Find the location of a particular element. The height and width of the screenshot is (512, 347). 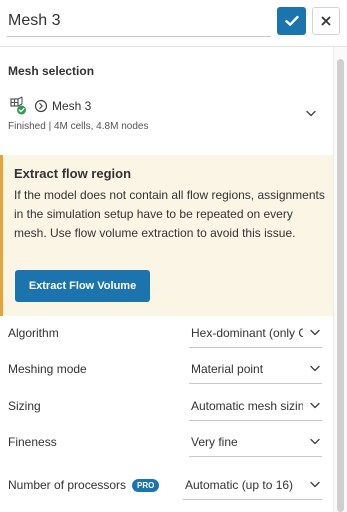

pro-badge: PRO is located at coordinates (146, 485).